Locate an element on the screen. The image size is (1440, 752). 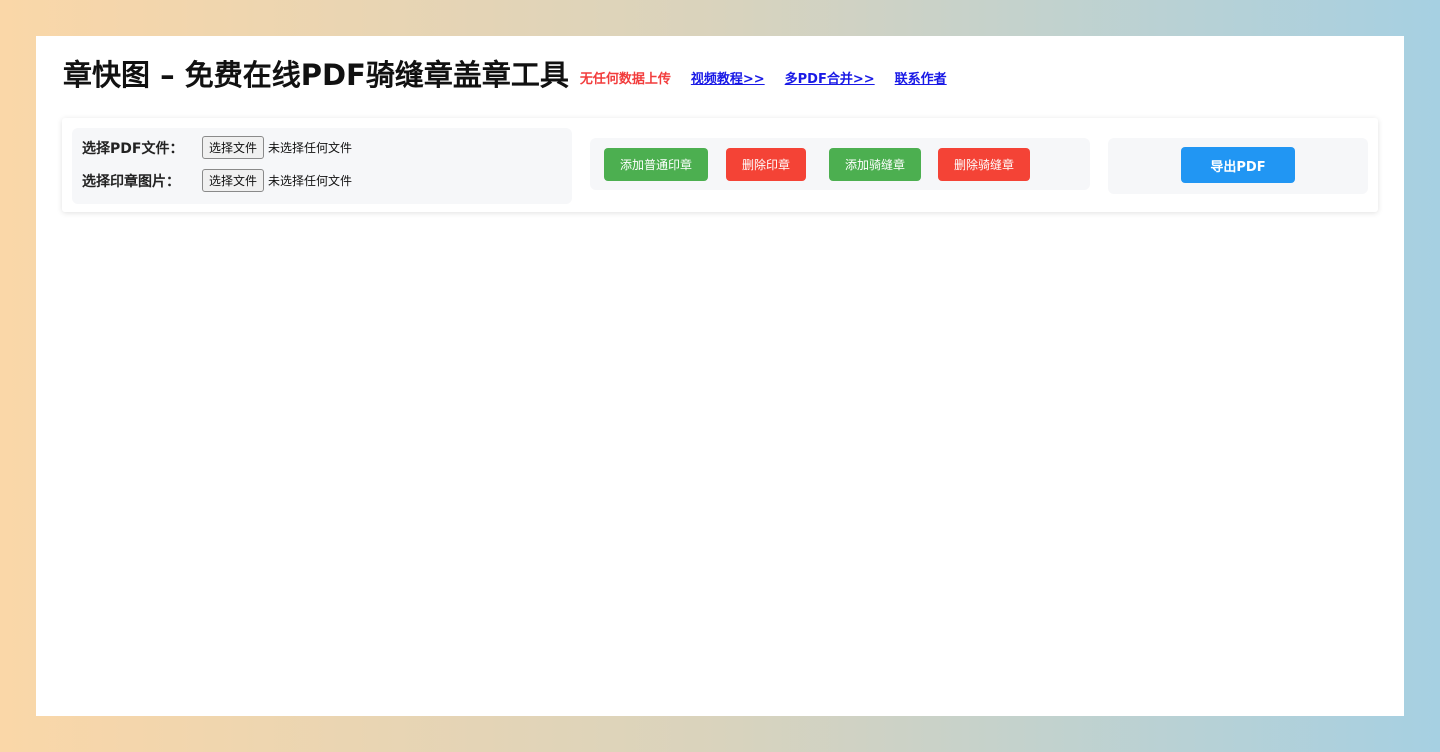
stamp-choose-file-button: 选择文件 is located at coordinates (233, 180).